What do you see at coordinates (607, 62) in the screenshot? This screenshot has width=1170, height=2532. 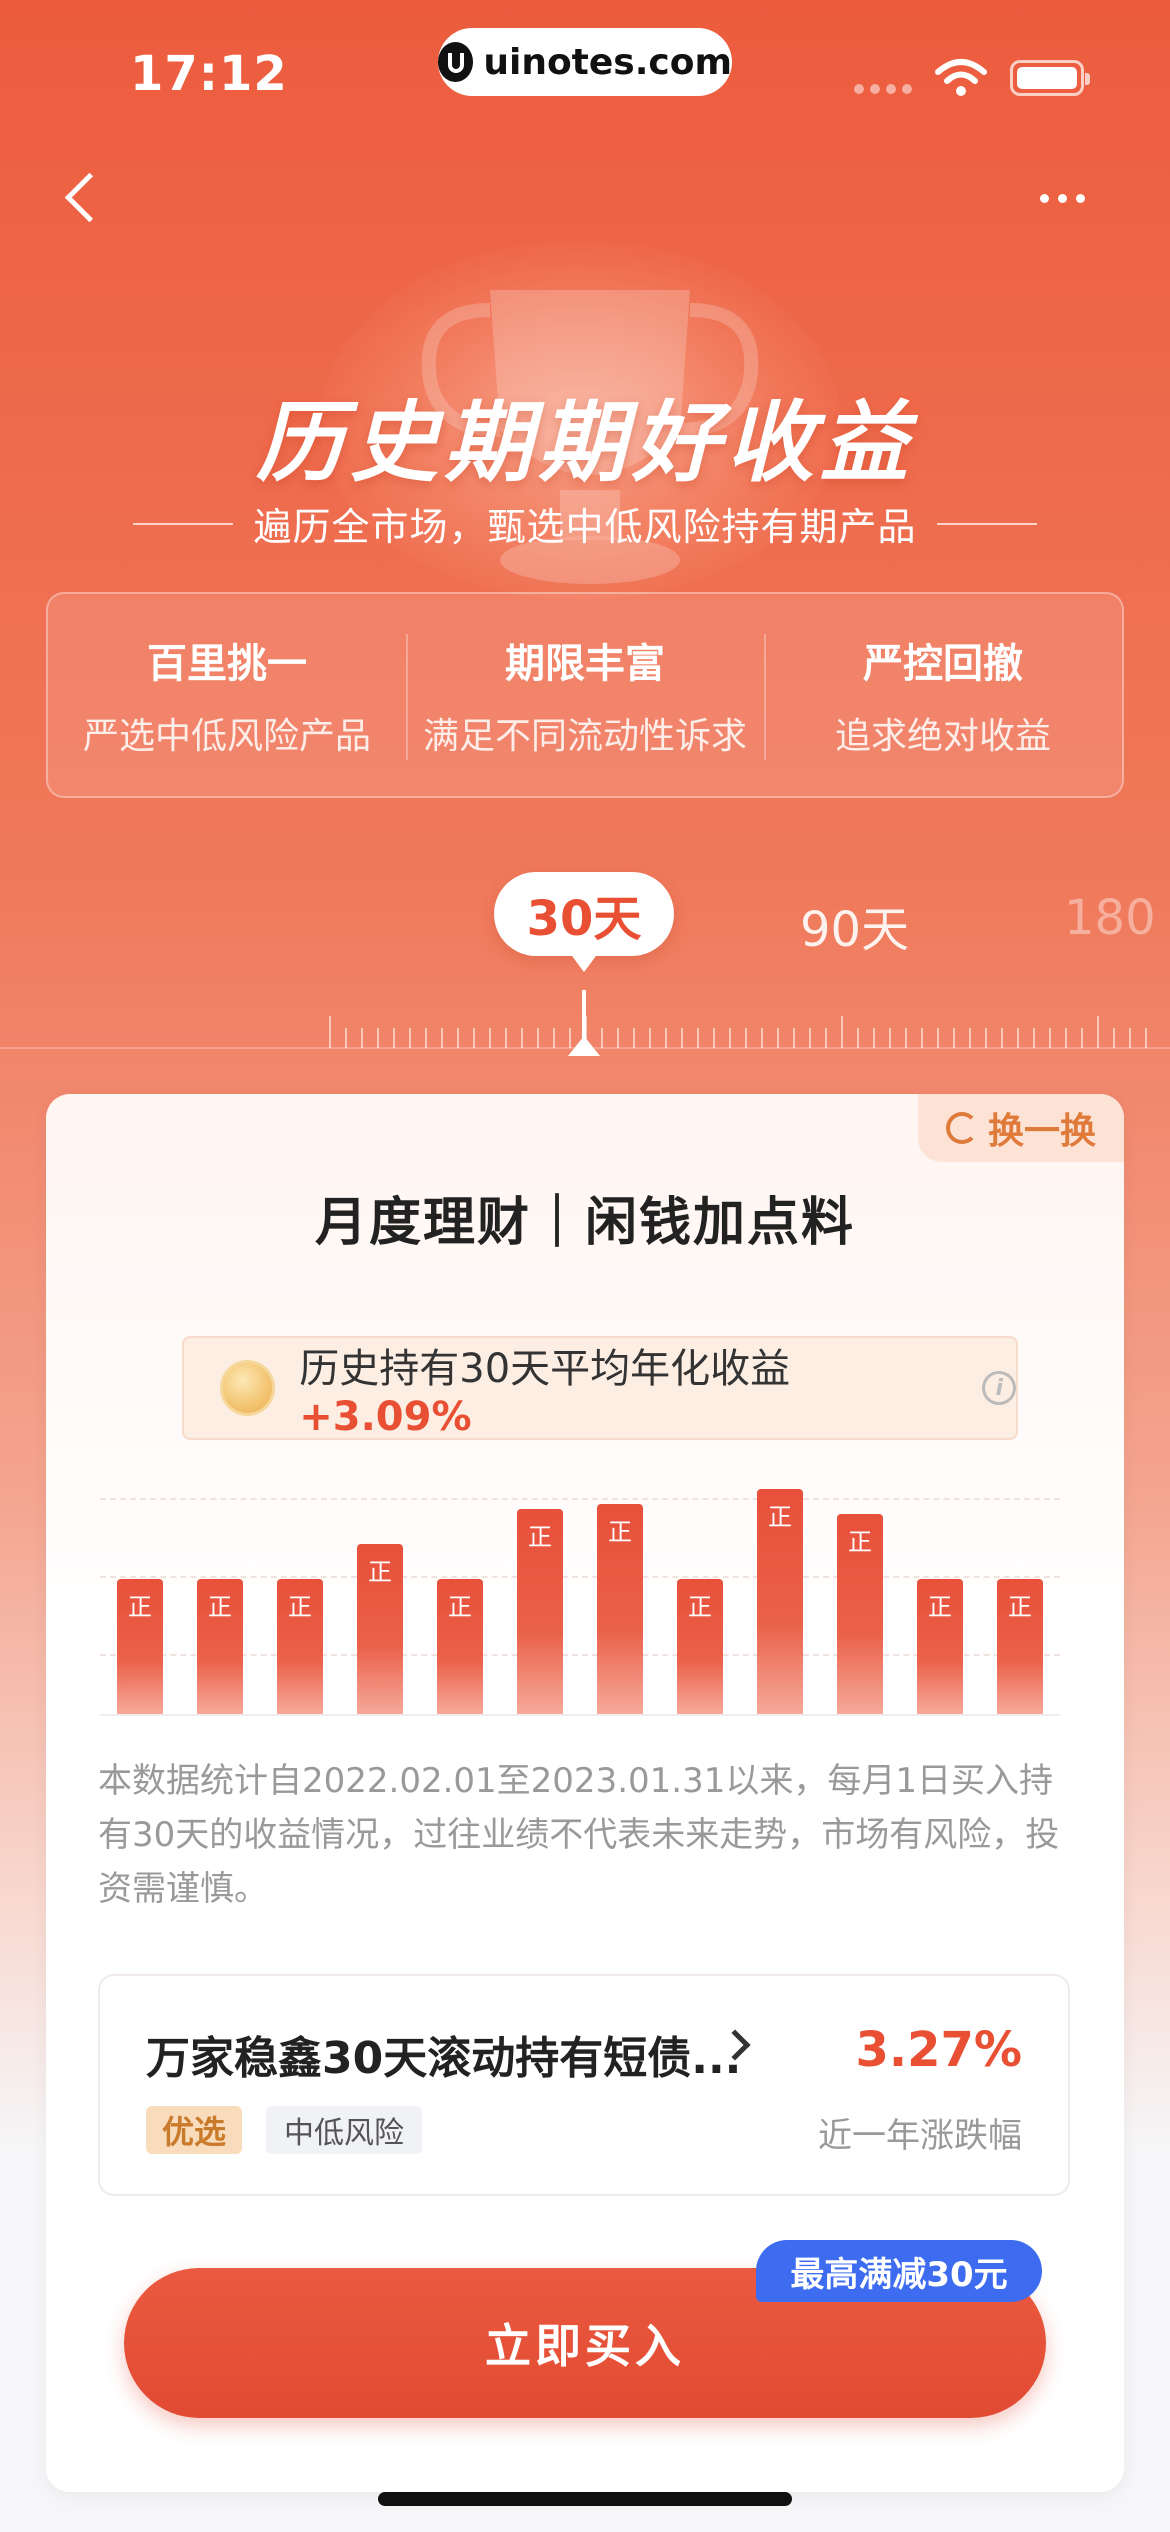 I see `url-text: uinotes.com` at bounding box center [607, 62].